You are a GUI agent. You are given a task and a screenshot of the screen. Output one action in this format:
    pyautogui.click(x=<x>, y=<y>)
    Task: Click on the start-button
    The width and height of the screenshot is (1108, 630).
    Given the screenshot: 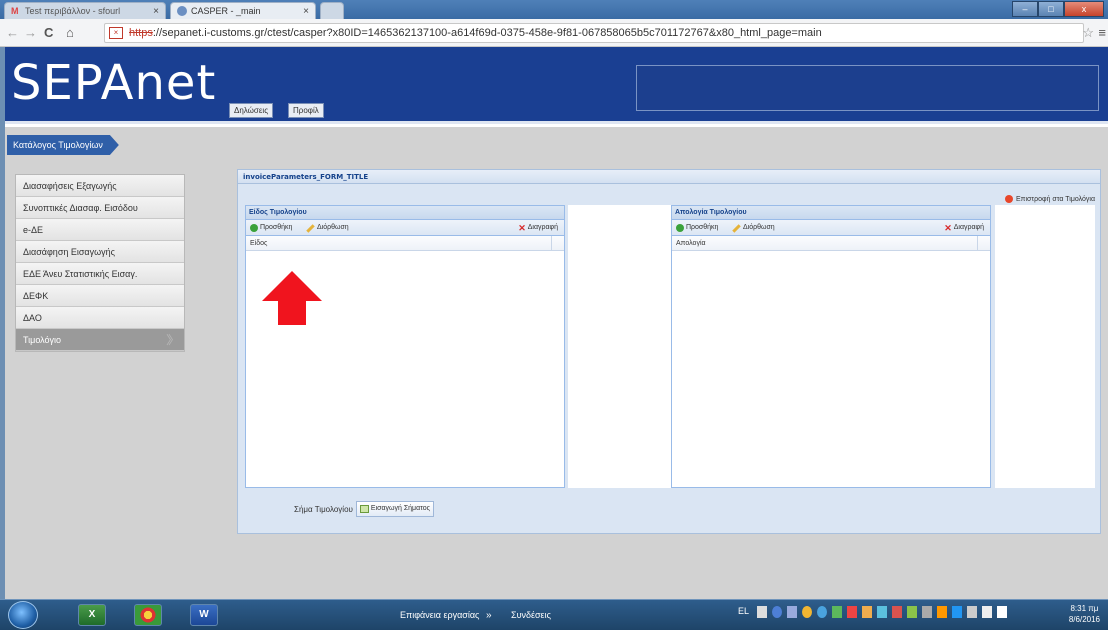 What is the action you would take?
    pyautogui.click(x=23, y=615)
    